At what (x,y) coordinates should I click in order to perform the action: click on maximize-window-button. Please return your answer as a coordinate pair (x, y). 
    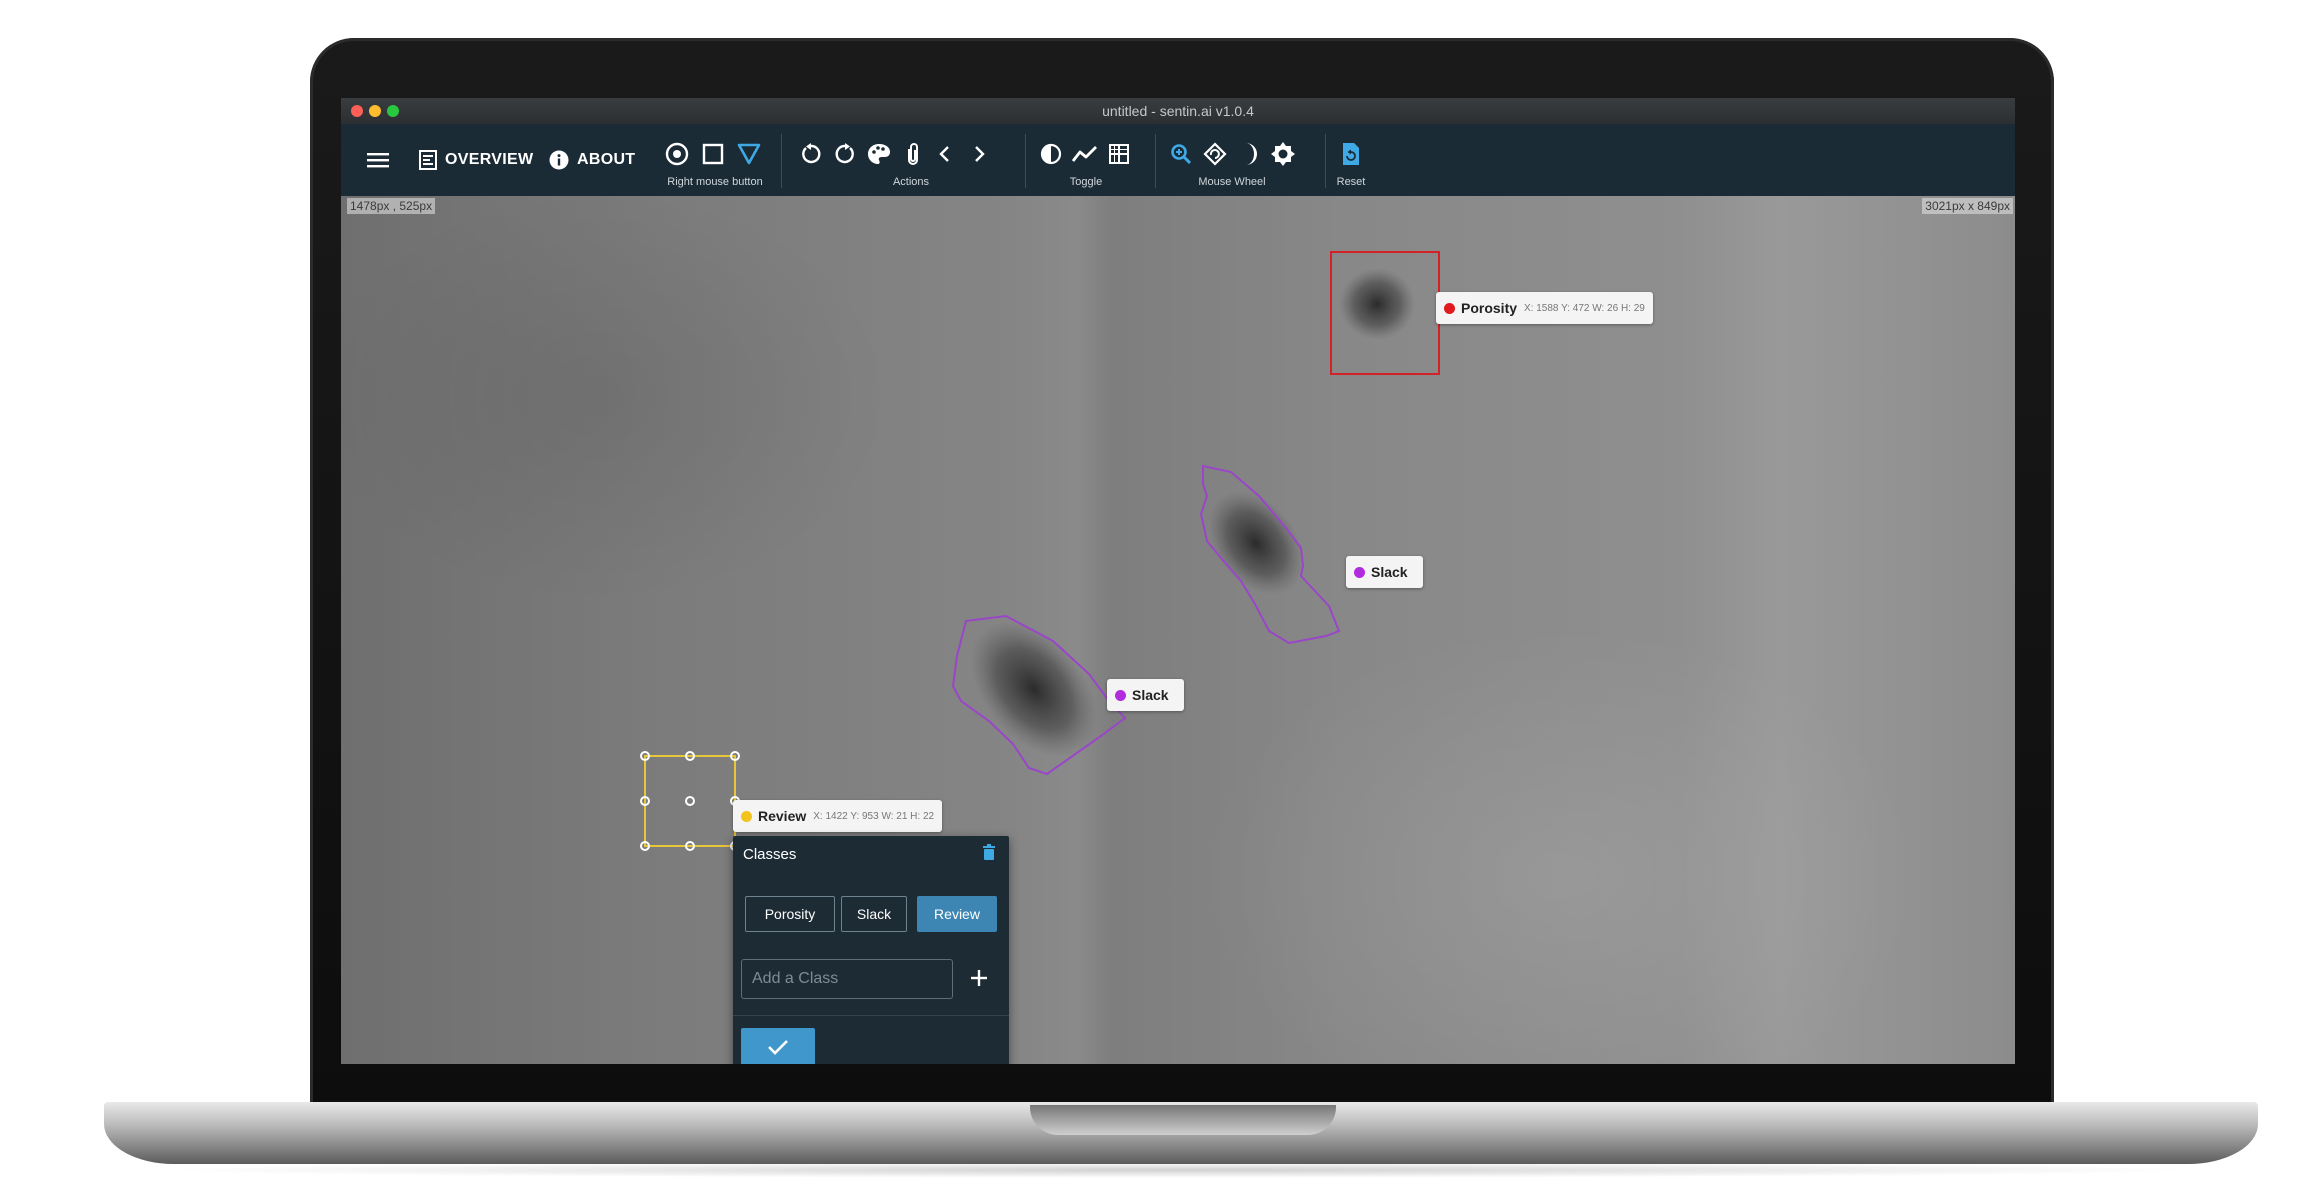
    Looking at the image, I should click on (393, 111).